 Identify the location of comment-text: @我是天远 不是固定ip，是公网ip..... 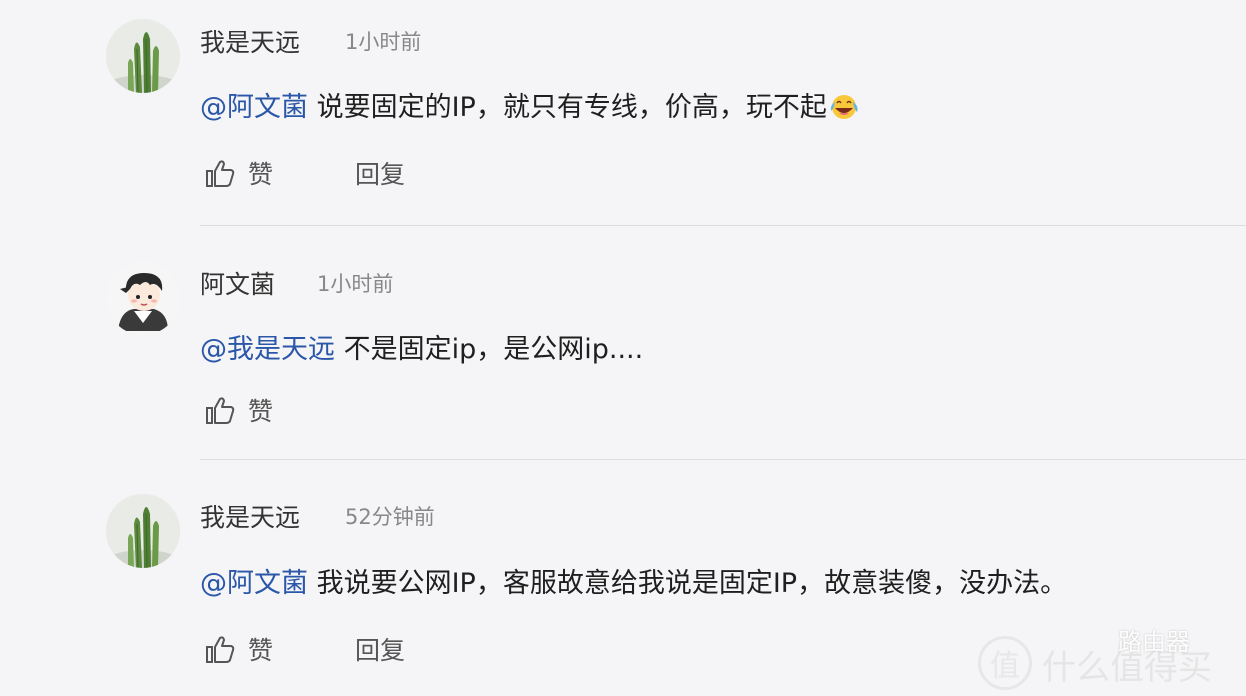
(421, 346).